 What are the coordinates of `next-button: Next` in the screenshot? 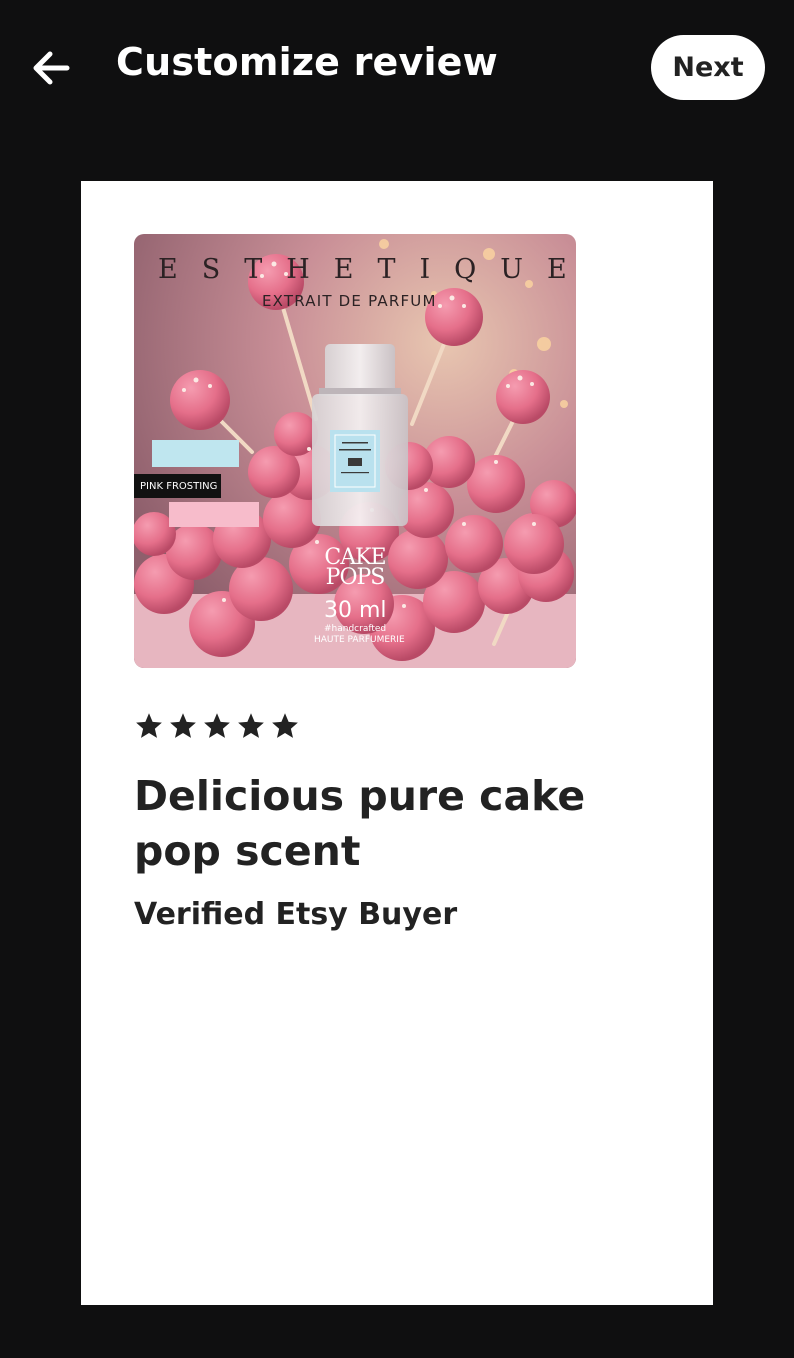 It's located at (708, 67).